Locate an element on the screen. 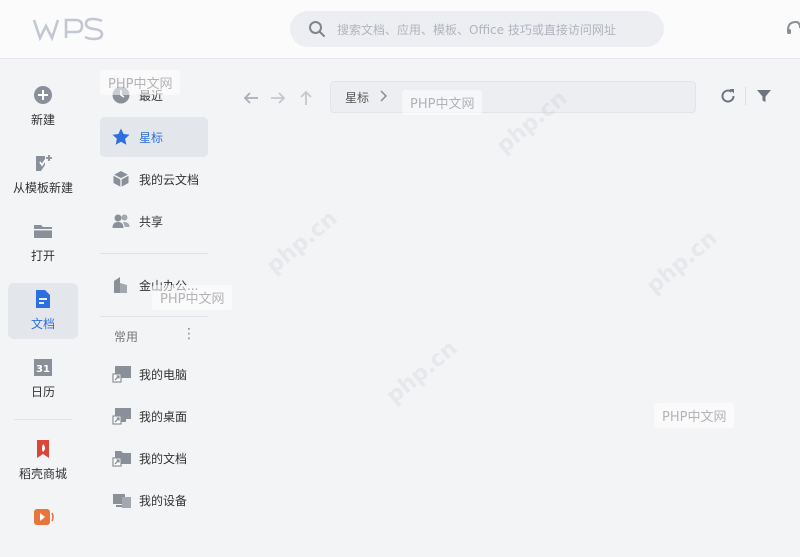 The image size is (800, 557). building-icon is located at coordinates (121, 285).